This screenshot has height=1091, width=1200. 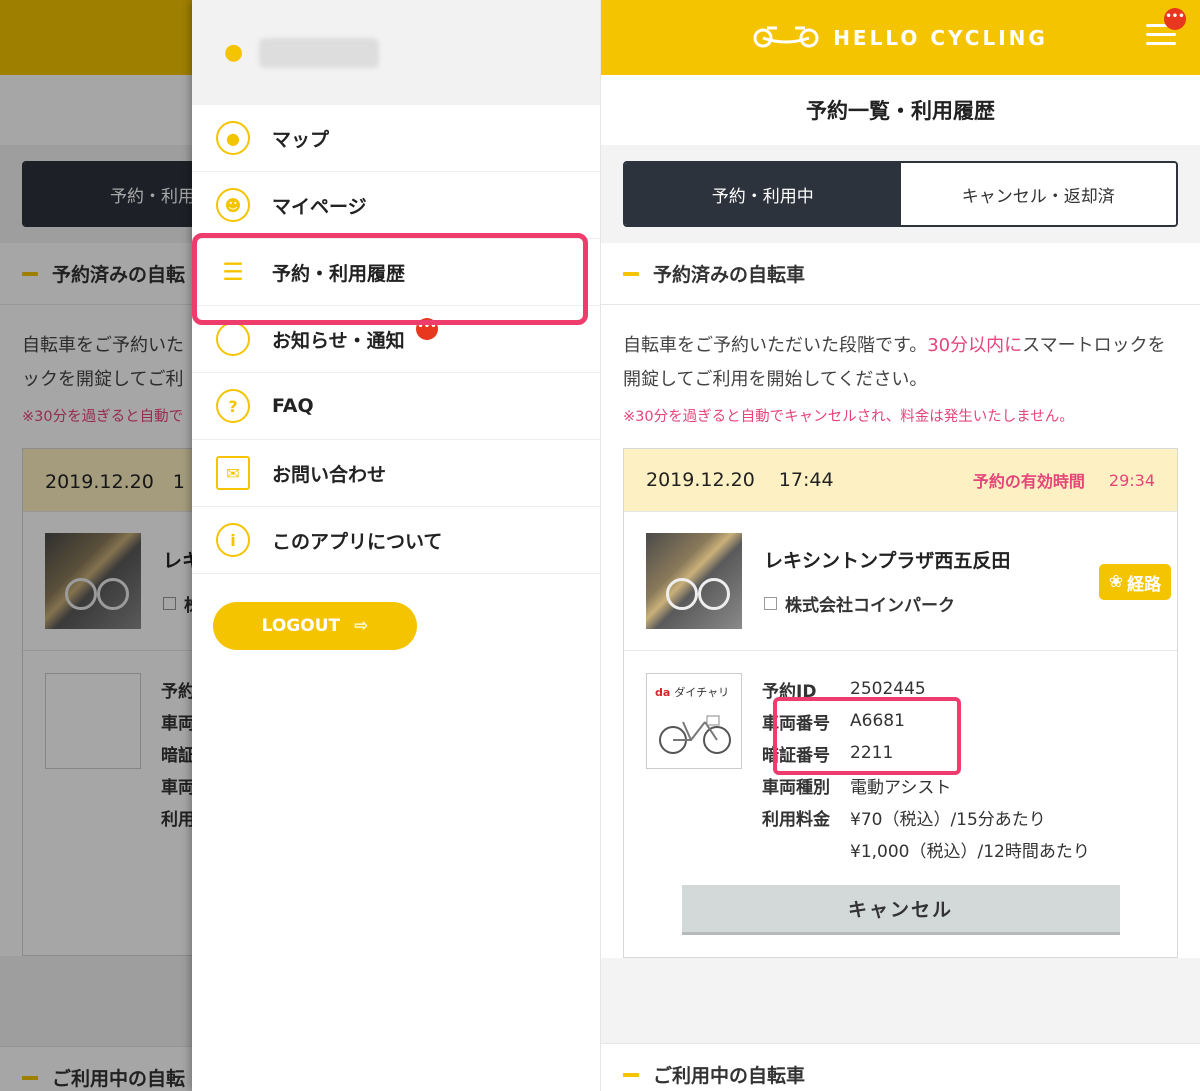 What do you see at coordinates (301, 139) in the screenshot?
I see `menu-label: マップ` at bounding box center [301, 139].